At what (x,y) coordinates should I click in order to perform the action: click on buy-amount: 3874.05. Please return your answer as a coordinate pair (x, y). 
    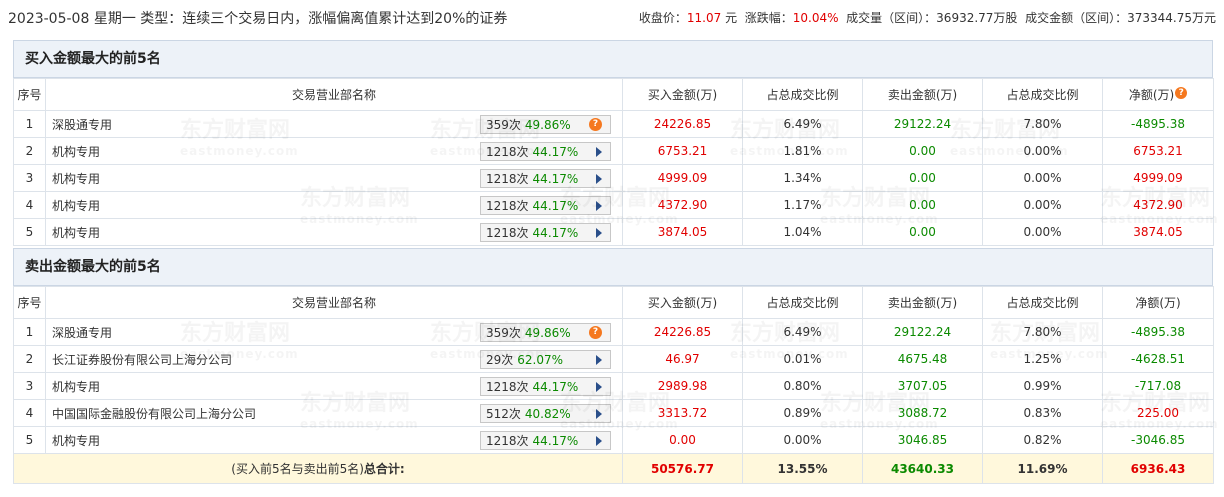
    Looking at the image, I should click on (682, 232).